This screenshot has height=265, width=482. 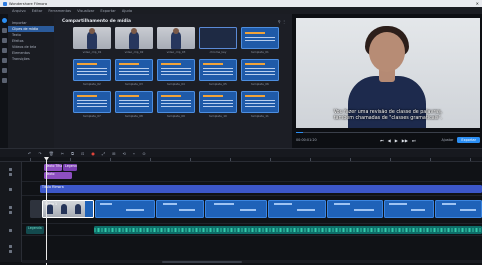 I want to click on category-transitions: Transições, so click(x=31, y=59).